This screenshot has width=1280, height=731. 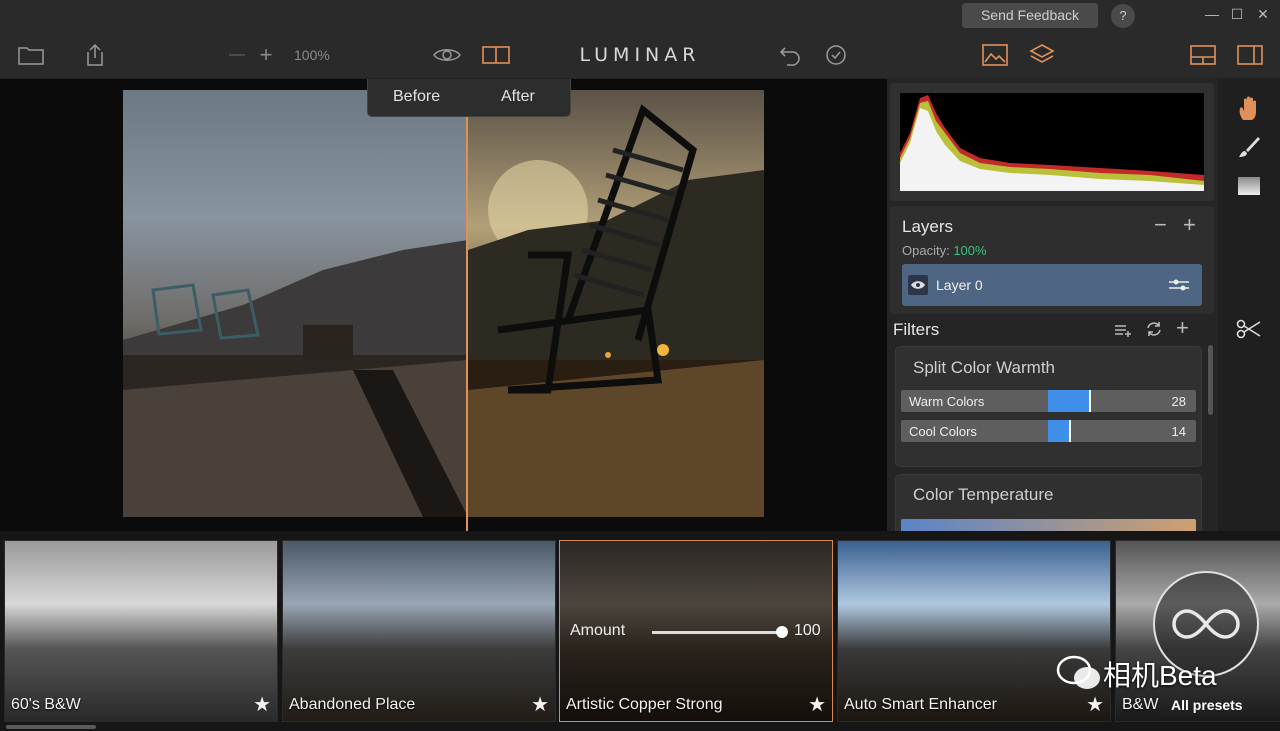 What do you see at coordinates (1250, 55) in the screenshot?
I see `side-panel-toggle-icon` at bounding box center [1250, 55].